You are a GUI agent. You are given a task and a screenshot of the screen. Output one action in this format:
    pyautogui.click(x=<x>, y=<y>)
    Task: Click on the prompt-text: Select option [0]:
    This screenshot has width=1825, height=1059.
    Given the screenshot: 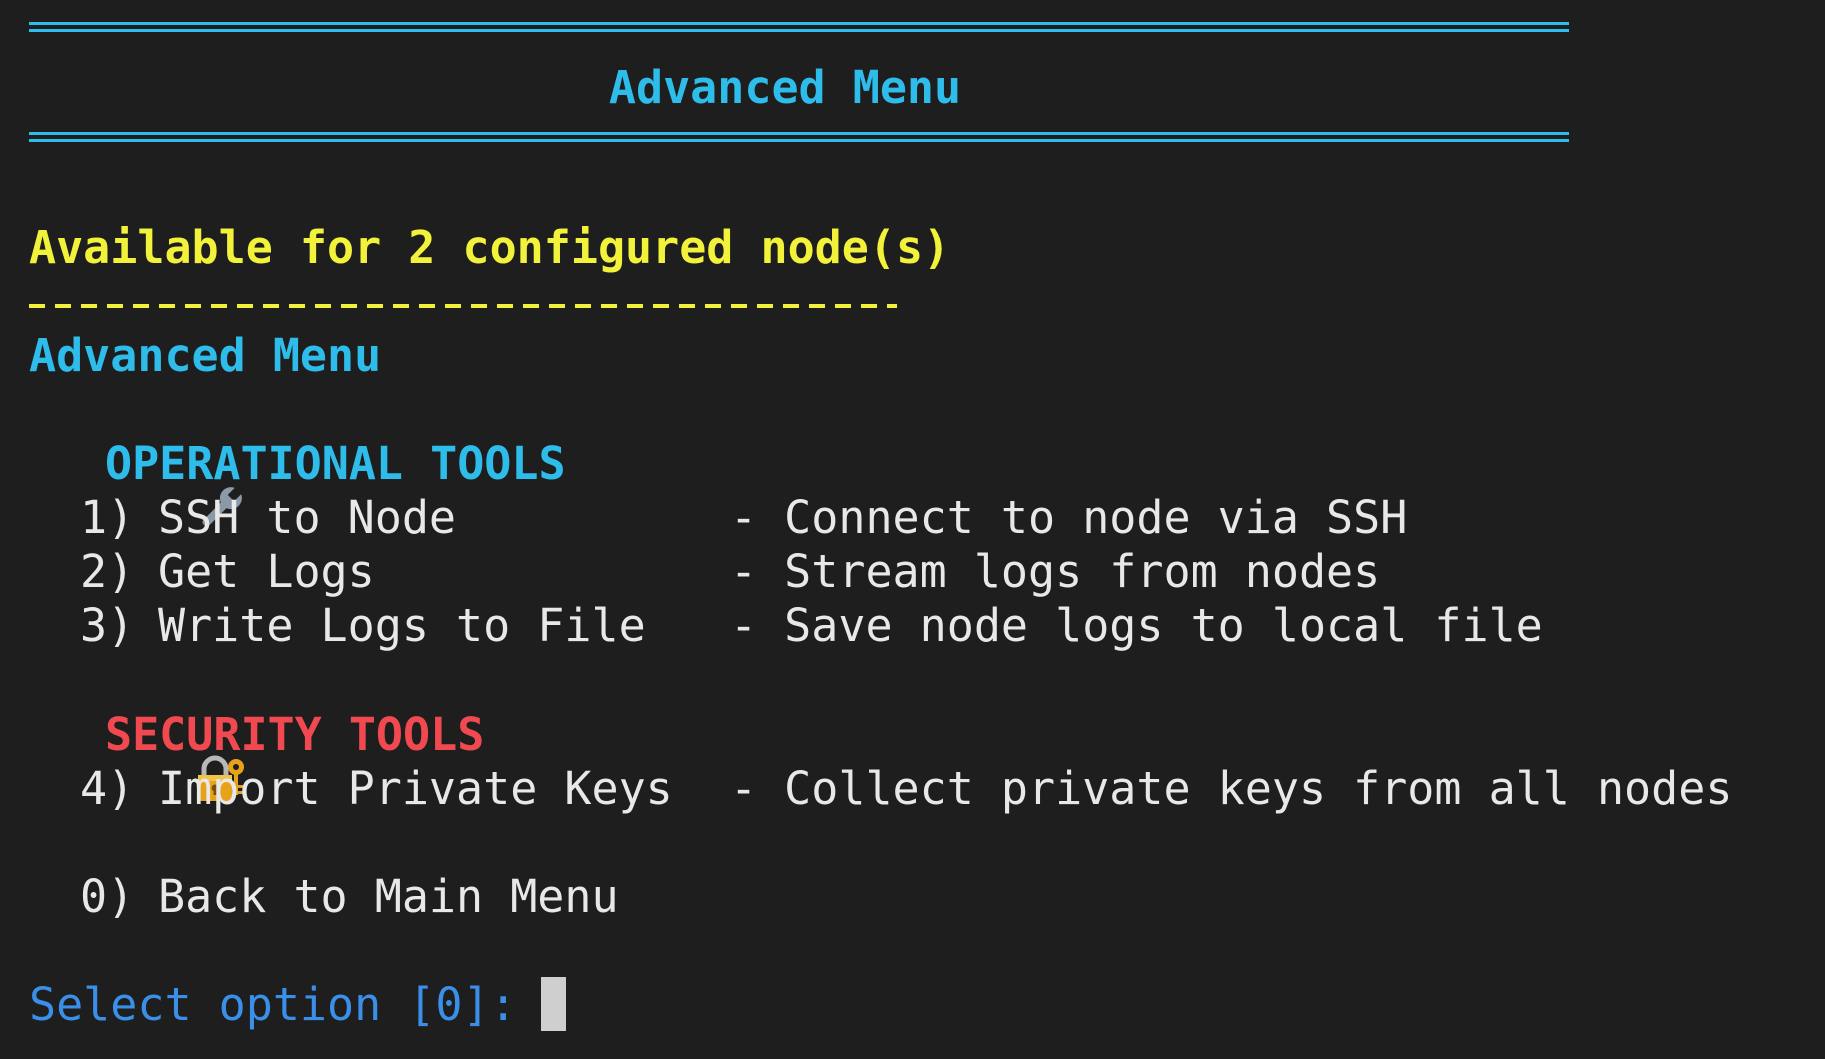 What is the action you would take?
    pyautogui.click(x=273, y=1004)
    